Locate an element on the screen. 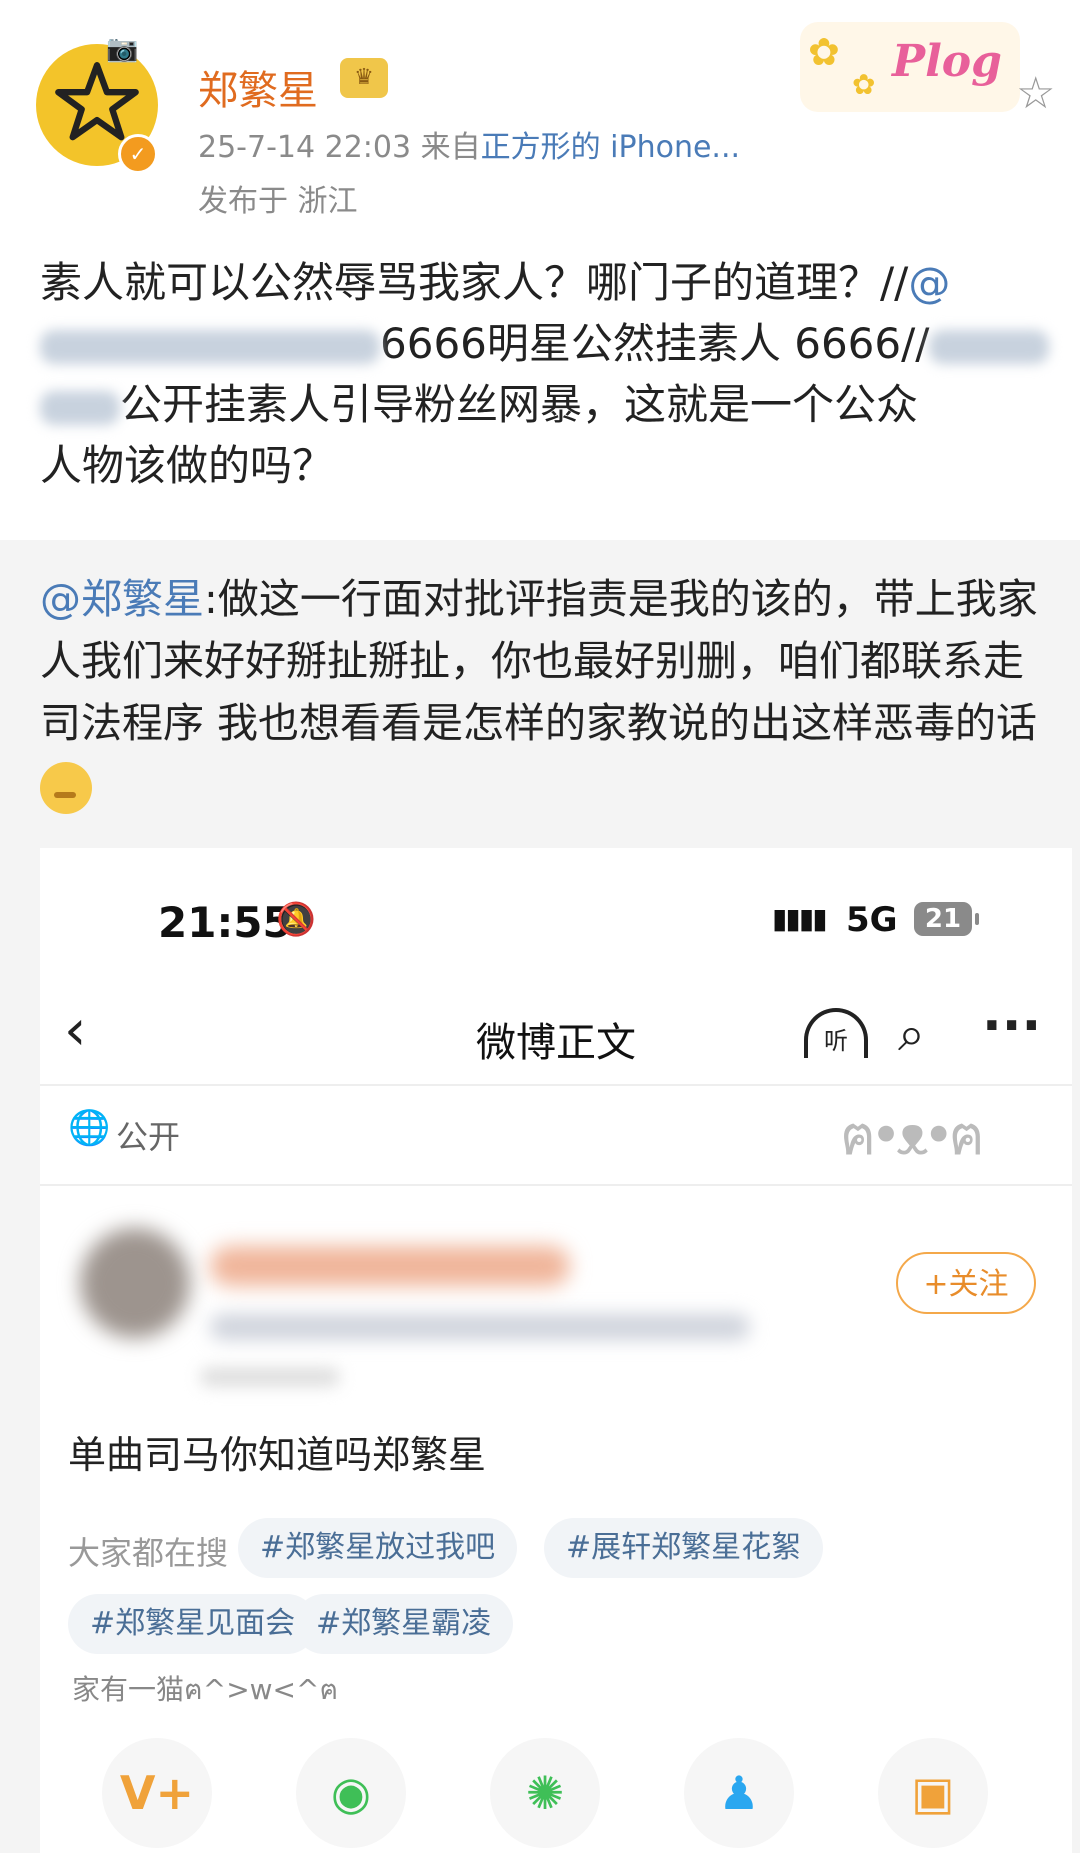 The image size is (1080, 1853). post-line-1: 素人就可以公然辱骂我家人？哪门子的道理？// is located at coordinates (474, 282).